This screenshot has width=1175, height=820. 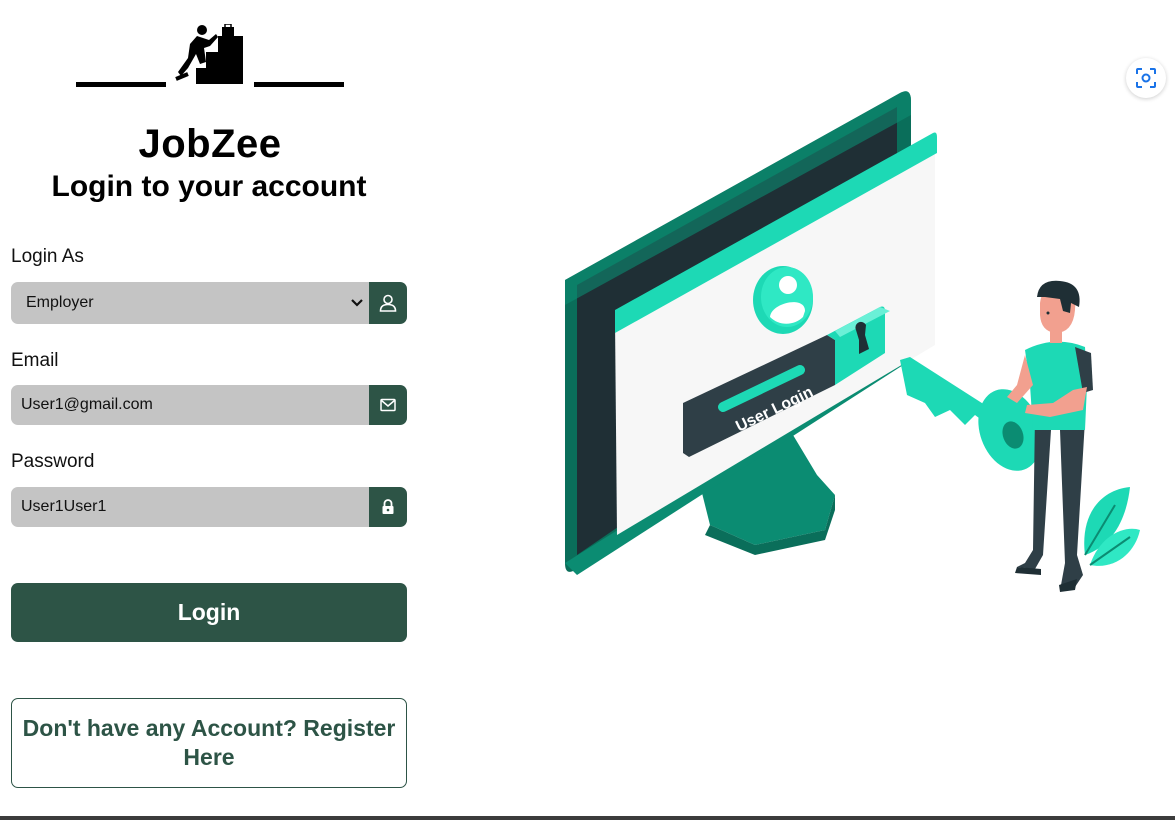 I want to click on lens-scan-icon, so click(x=1146, y=78).